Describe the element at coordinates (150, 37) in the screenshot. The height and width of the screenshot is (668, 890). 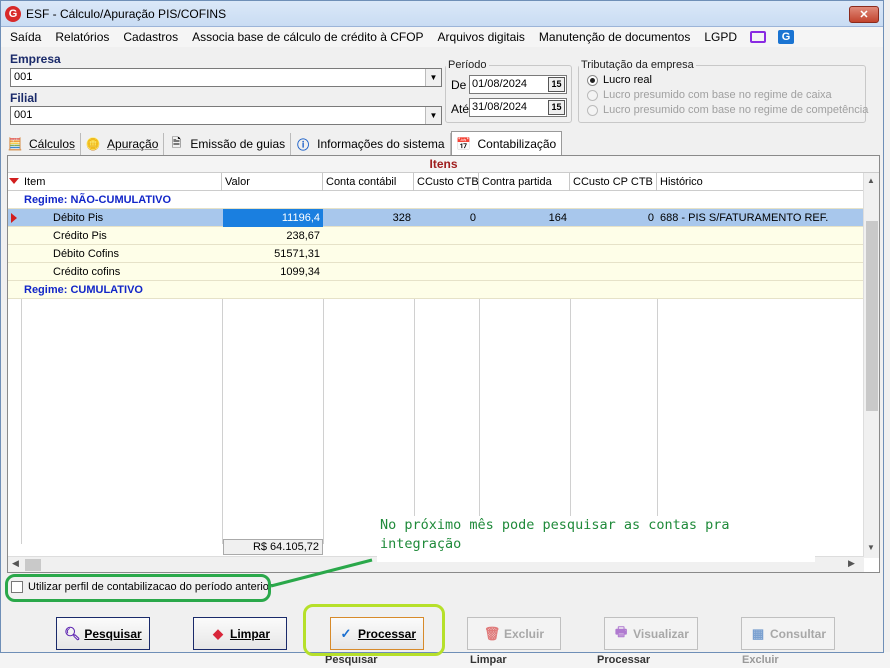
I see `menu-cadastros: Cadastros` at that location.